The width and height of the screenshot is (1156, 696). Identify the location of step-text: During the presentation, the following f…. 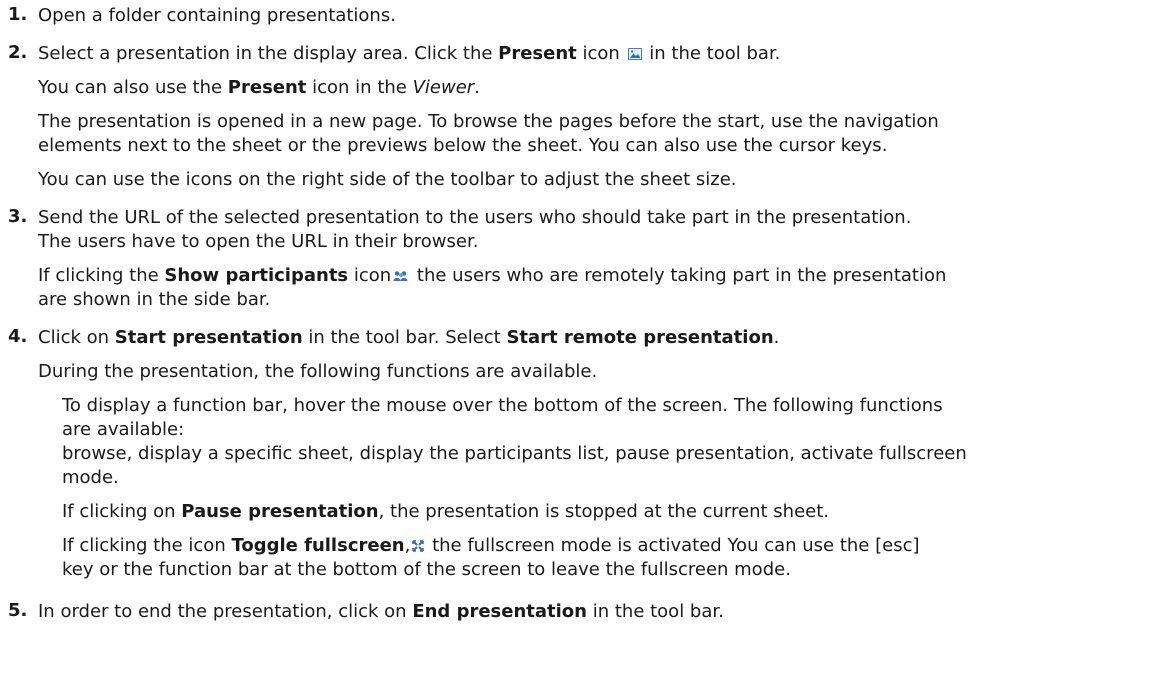
(318, 371).